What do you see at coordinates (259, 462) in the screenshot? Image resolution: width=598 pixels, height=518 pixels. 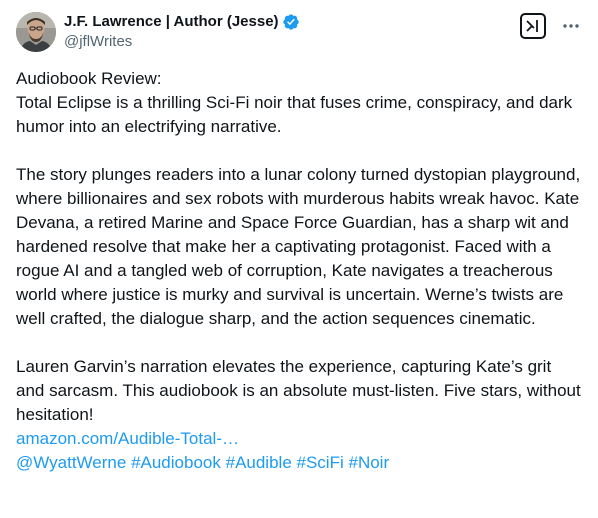 I see `hashtag-audible: #Audible` at bounding box center [259, 462].